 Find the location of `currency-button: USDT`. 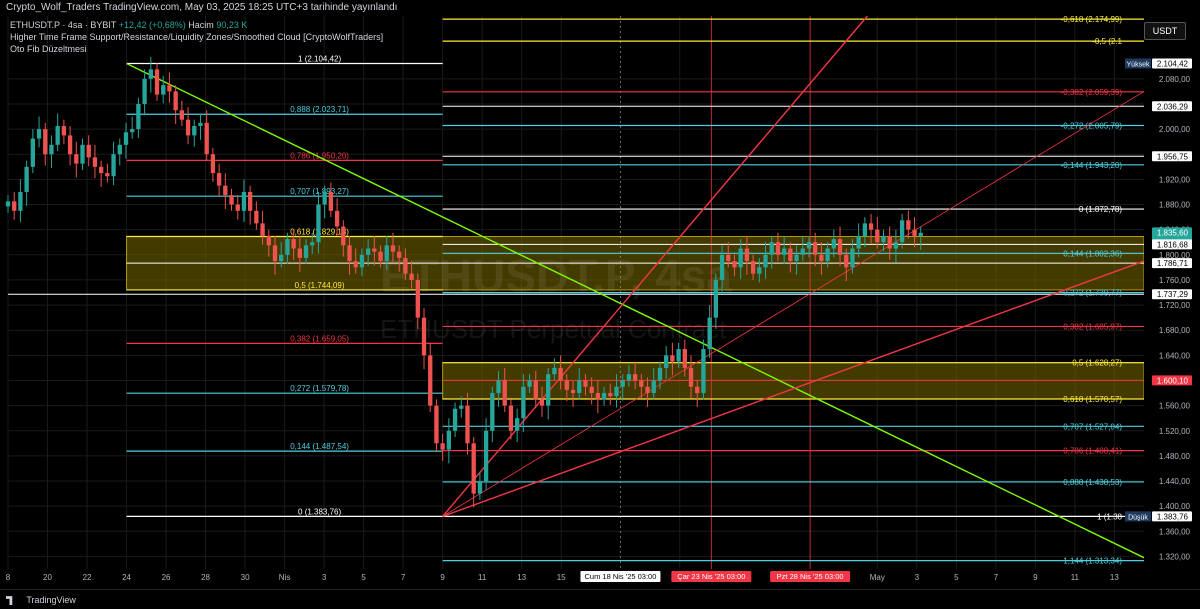

currency-button: USDT is located at coordinates (1165, 31).